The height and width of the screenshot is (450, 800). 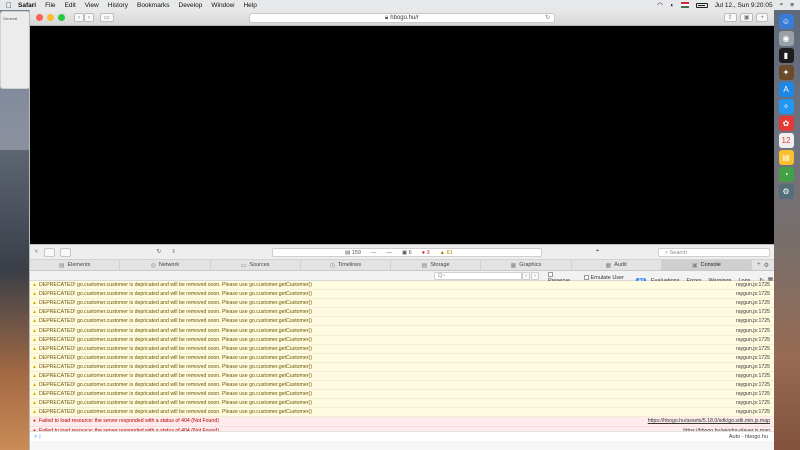 I want to click on menu-window: Window, so click(x=222, y=5).